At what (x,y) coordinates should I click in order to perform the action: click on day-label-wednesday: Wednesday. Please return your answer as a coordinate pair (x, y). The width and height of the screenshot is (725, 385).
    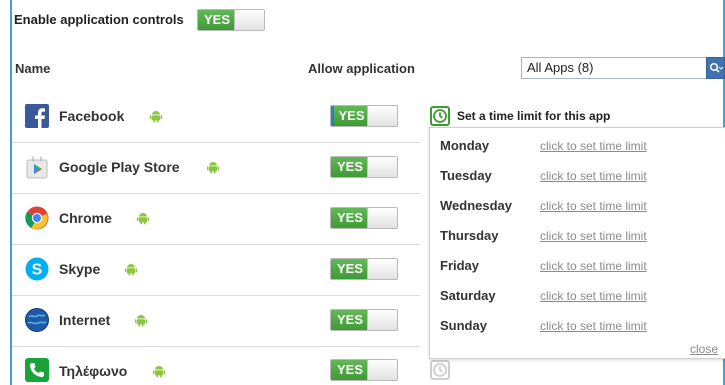
    Looking at the image, I should click on (476, 205).